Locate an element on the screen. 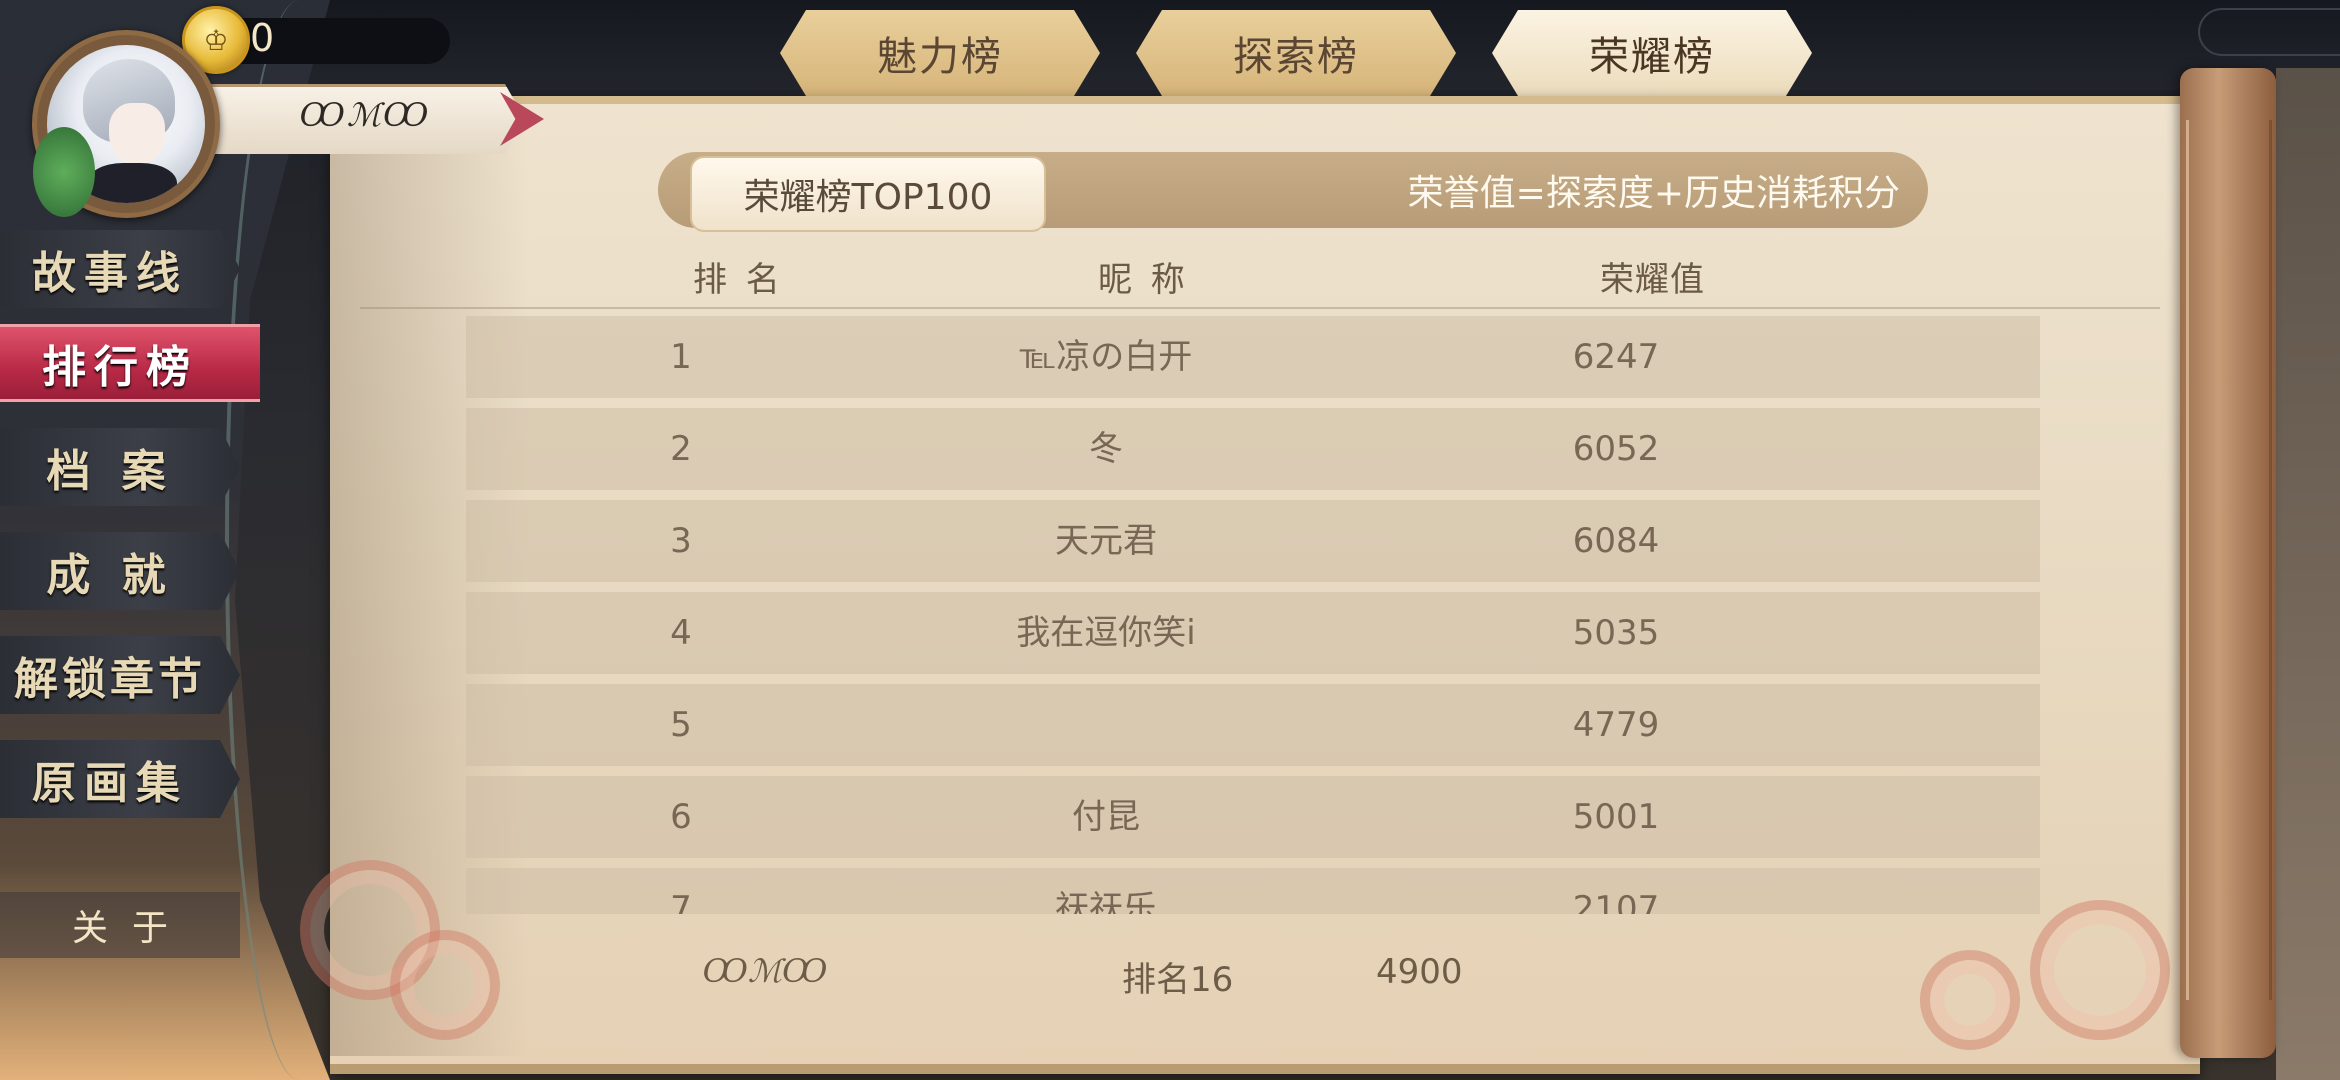  board-title-text: 荣耀榜TOP100 is located at coordinates (868, 197).